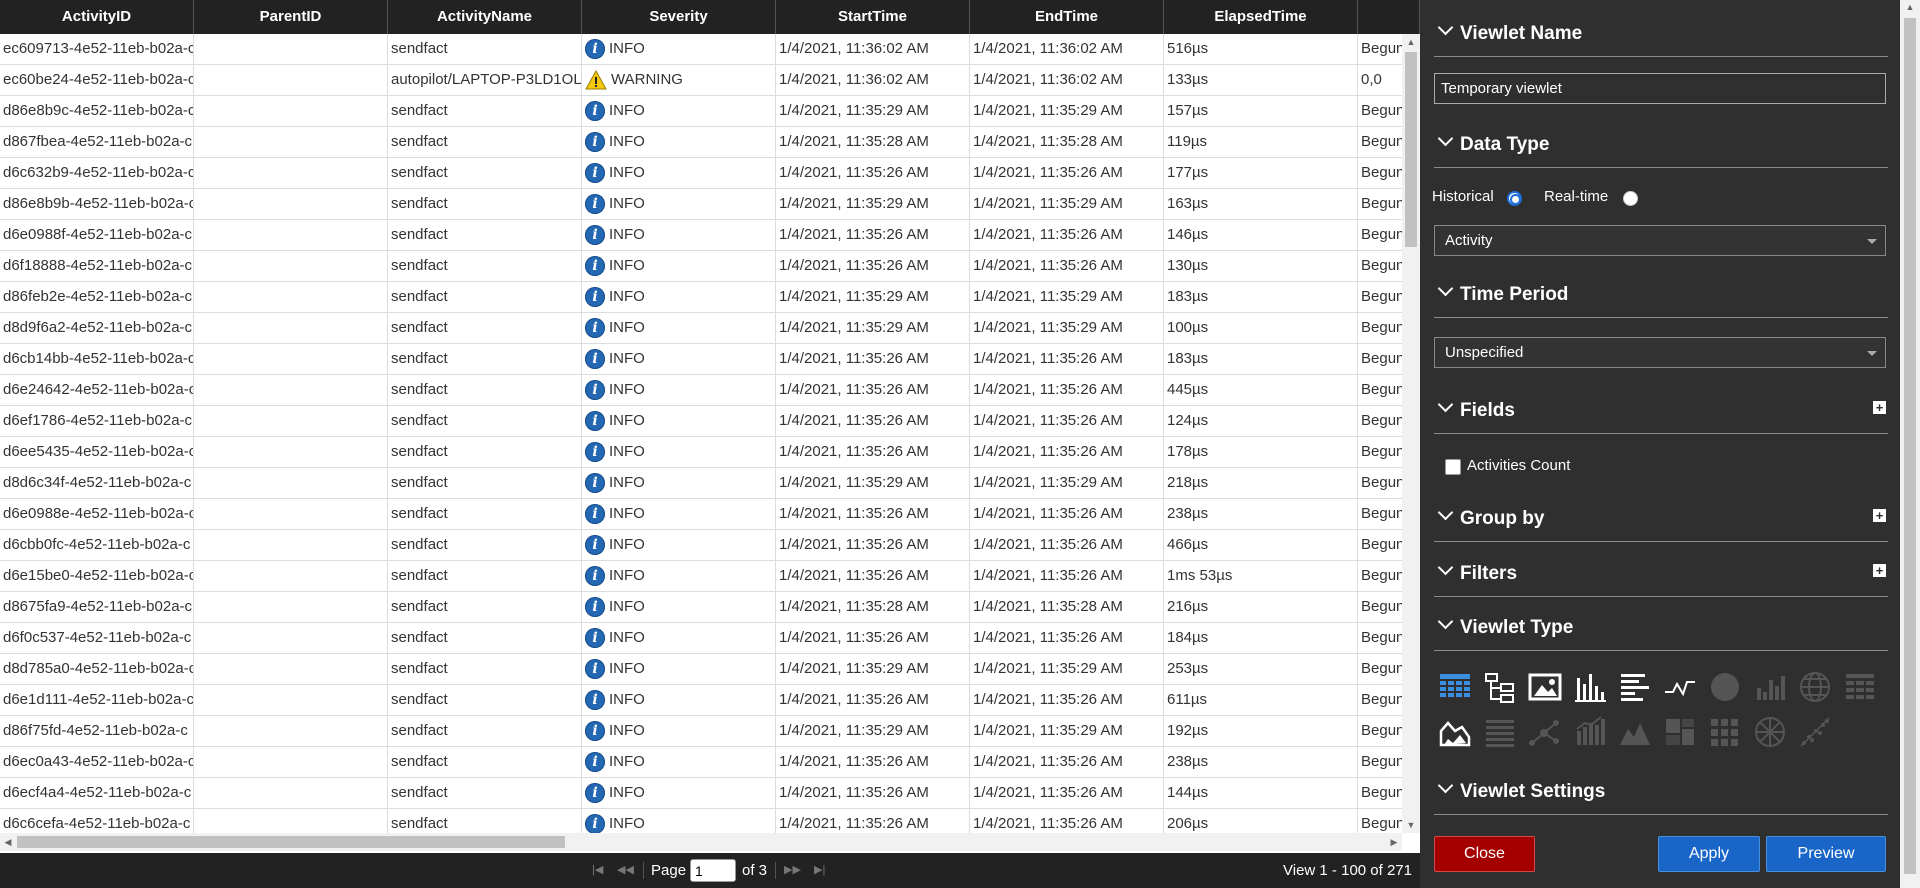  Describe the element at coordinates (679, 17) in the screenshot. I see `column-header: Severity` at that location.